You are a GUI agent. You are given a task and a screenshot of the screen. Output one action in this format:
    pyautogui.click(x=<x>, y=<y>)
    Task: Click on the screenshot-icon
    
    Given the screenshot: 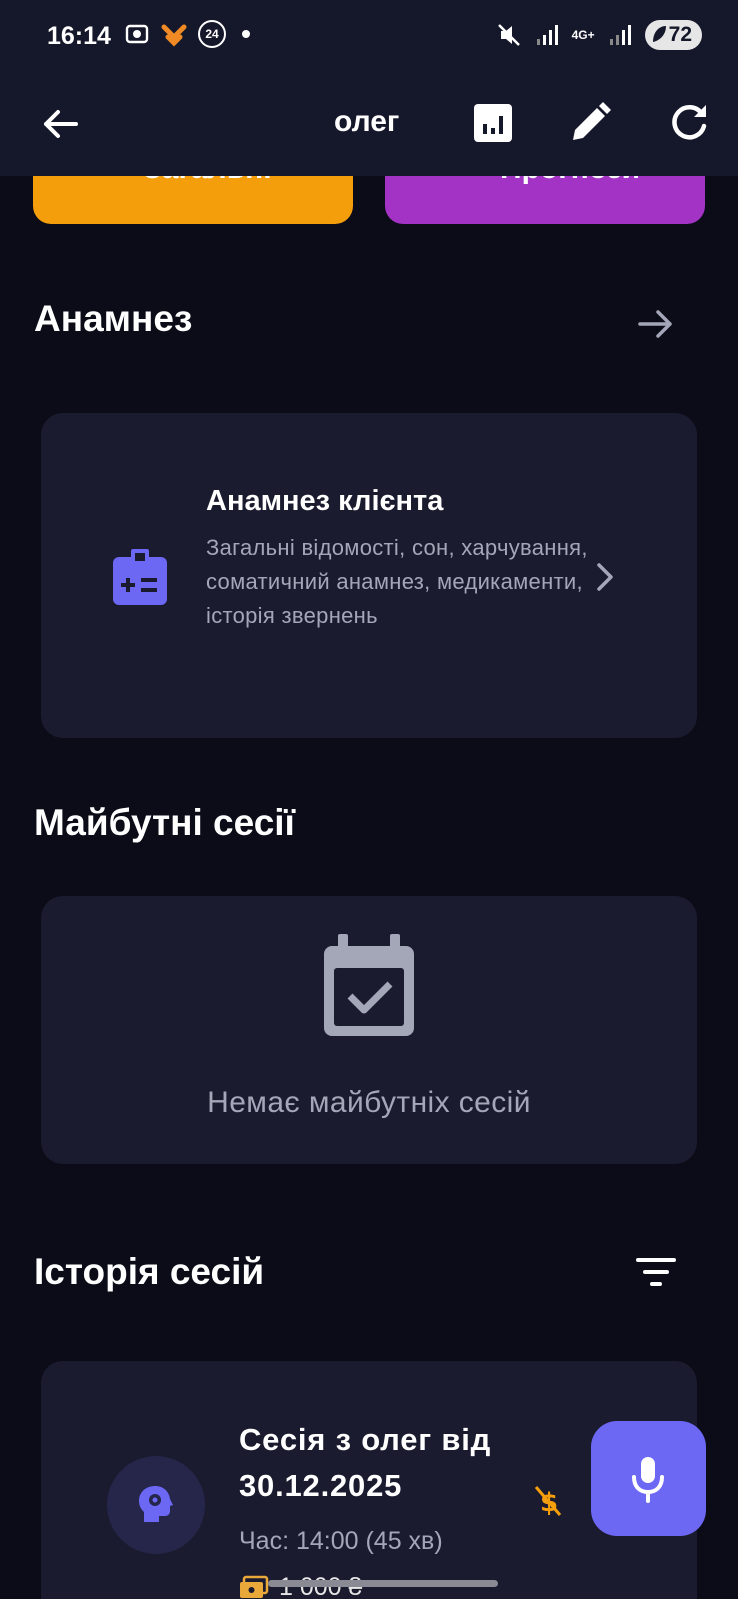 What is the action you would take?
    pyautogui.click(x=137, y=34)
    